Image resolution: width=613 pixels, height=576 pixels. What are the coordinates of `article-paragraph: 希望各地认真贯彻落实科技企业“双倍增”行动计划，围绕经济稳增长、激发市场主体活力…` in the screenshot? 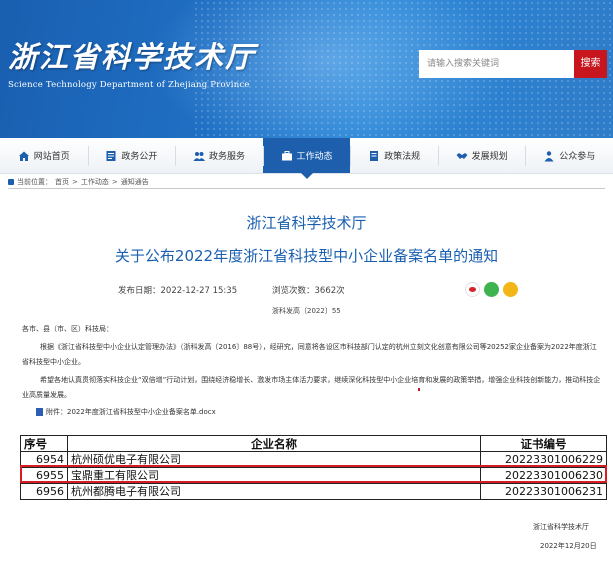 It's located at (311, 387).